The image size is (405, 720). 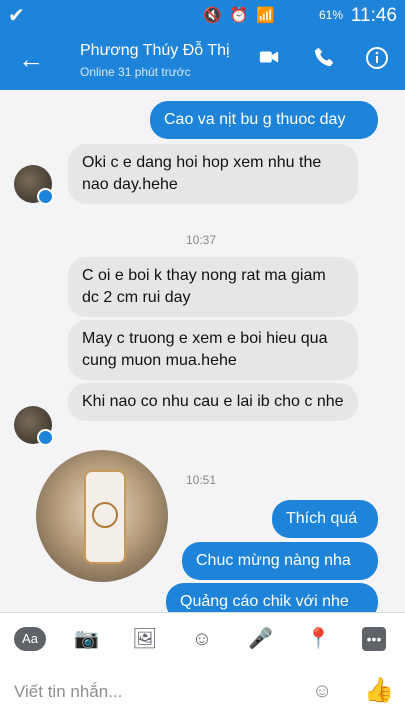 What do you see at coordinates (201, 240) in the screenshot?
I see `timestamp: 10:37` at bounding box center [201, 240].